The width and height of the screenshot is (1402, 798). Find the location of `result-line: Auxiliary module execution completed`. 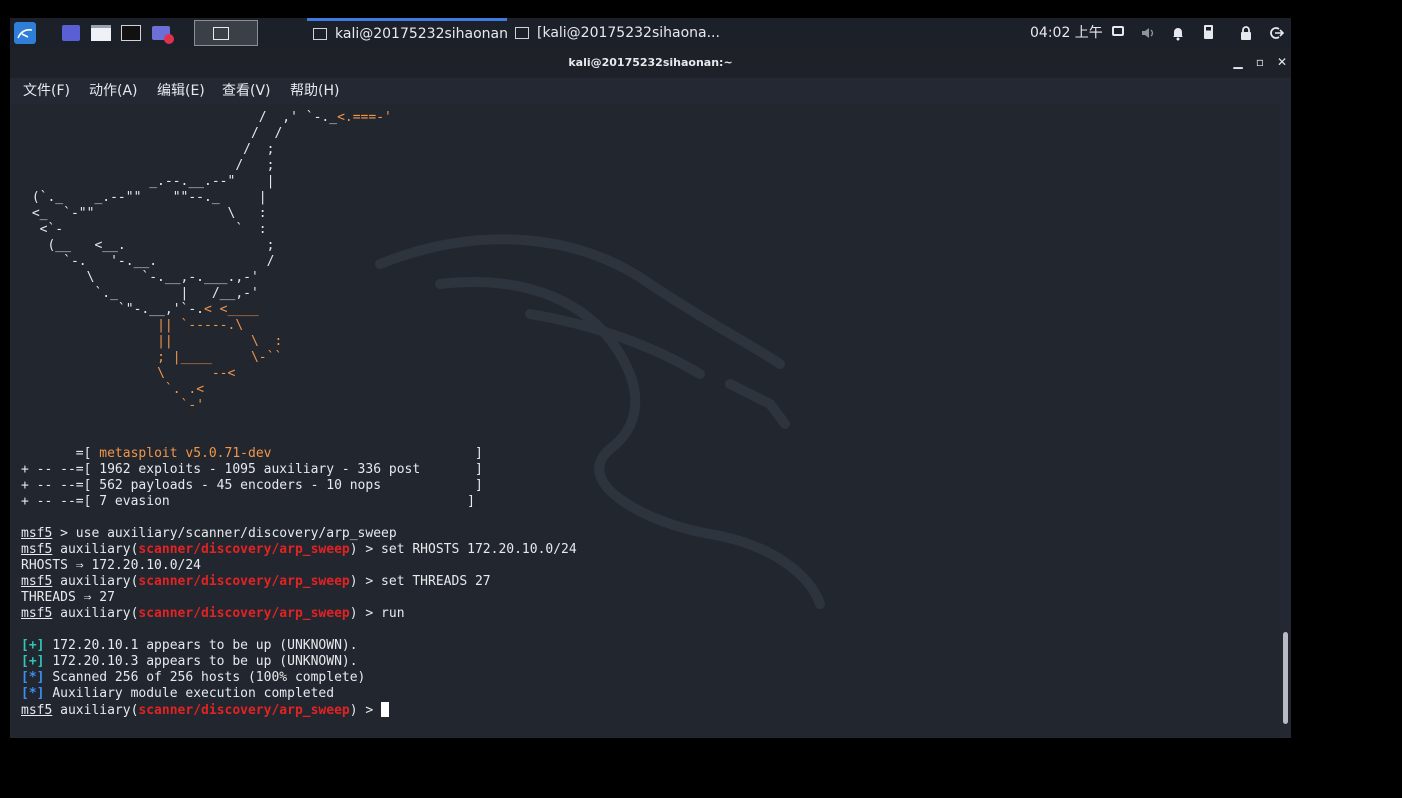

result-line: Auxiliary module execution completed is located at coordinates (193, 693).